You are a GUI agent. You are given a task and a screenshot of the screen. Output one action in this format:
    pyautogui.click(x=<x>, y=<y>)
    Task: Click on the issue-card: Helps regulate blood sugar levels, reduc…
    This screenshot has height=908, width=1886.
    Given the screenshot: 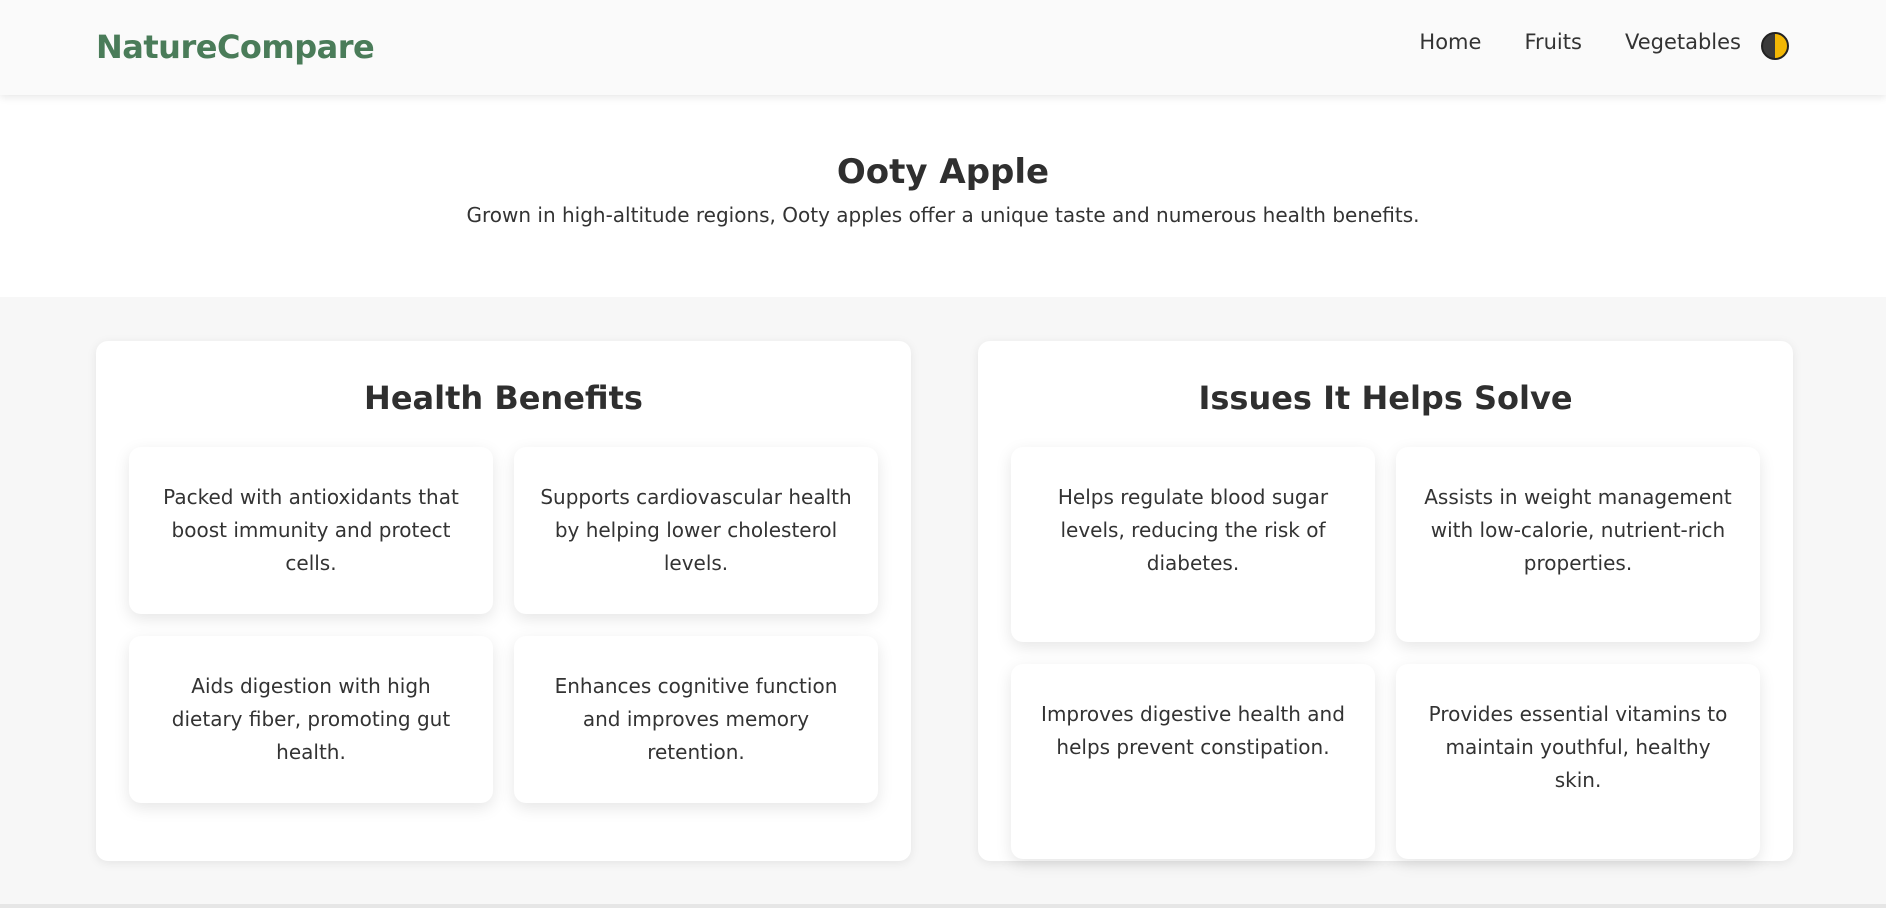 What is the action you would take?
    pyautogui.click(x=1193, y=544)
    